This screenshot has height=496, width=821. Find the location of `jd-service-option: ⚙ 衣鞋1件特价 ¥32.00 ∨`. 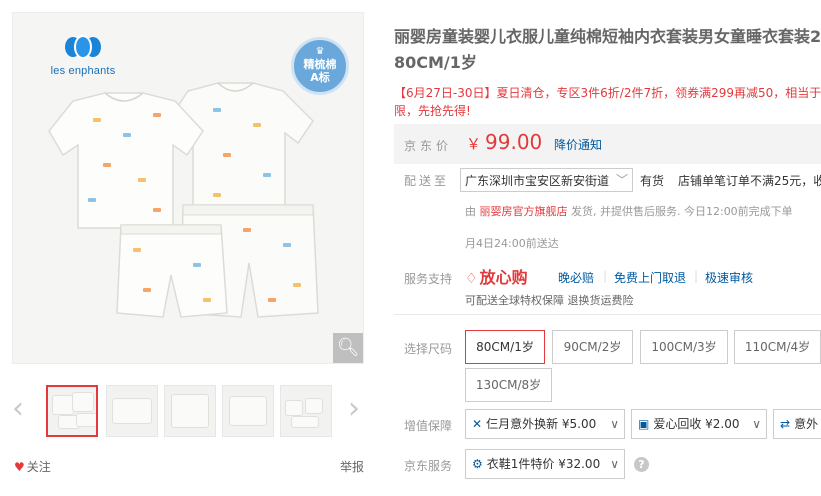

jd-service-option: ⚙ 衣鞋1件特价 ¥32.00 ∨ is located at coordinates (545, 464).